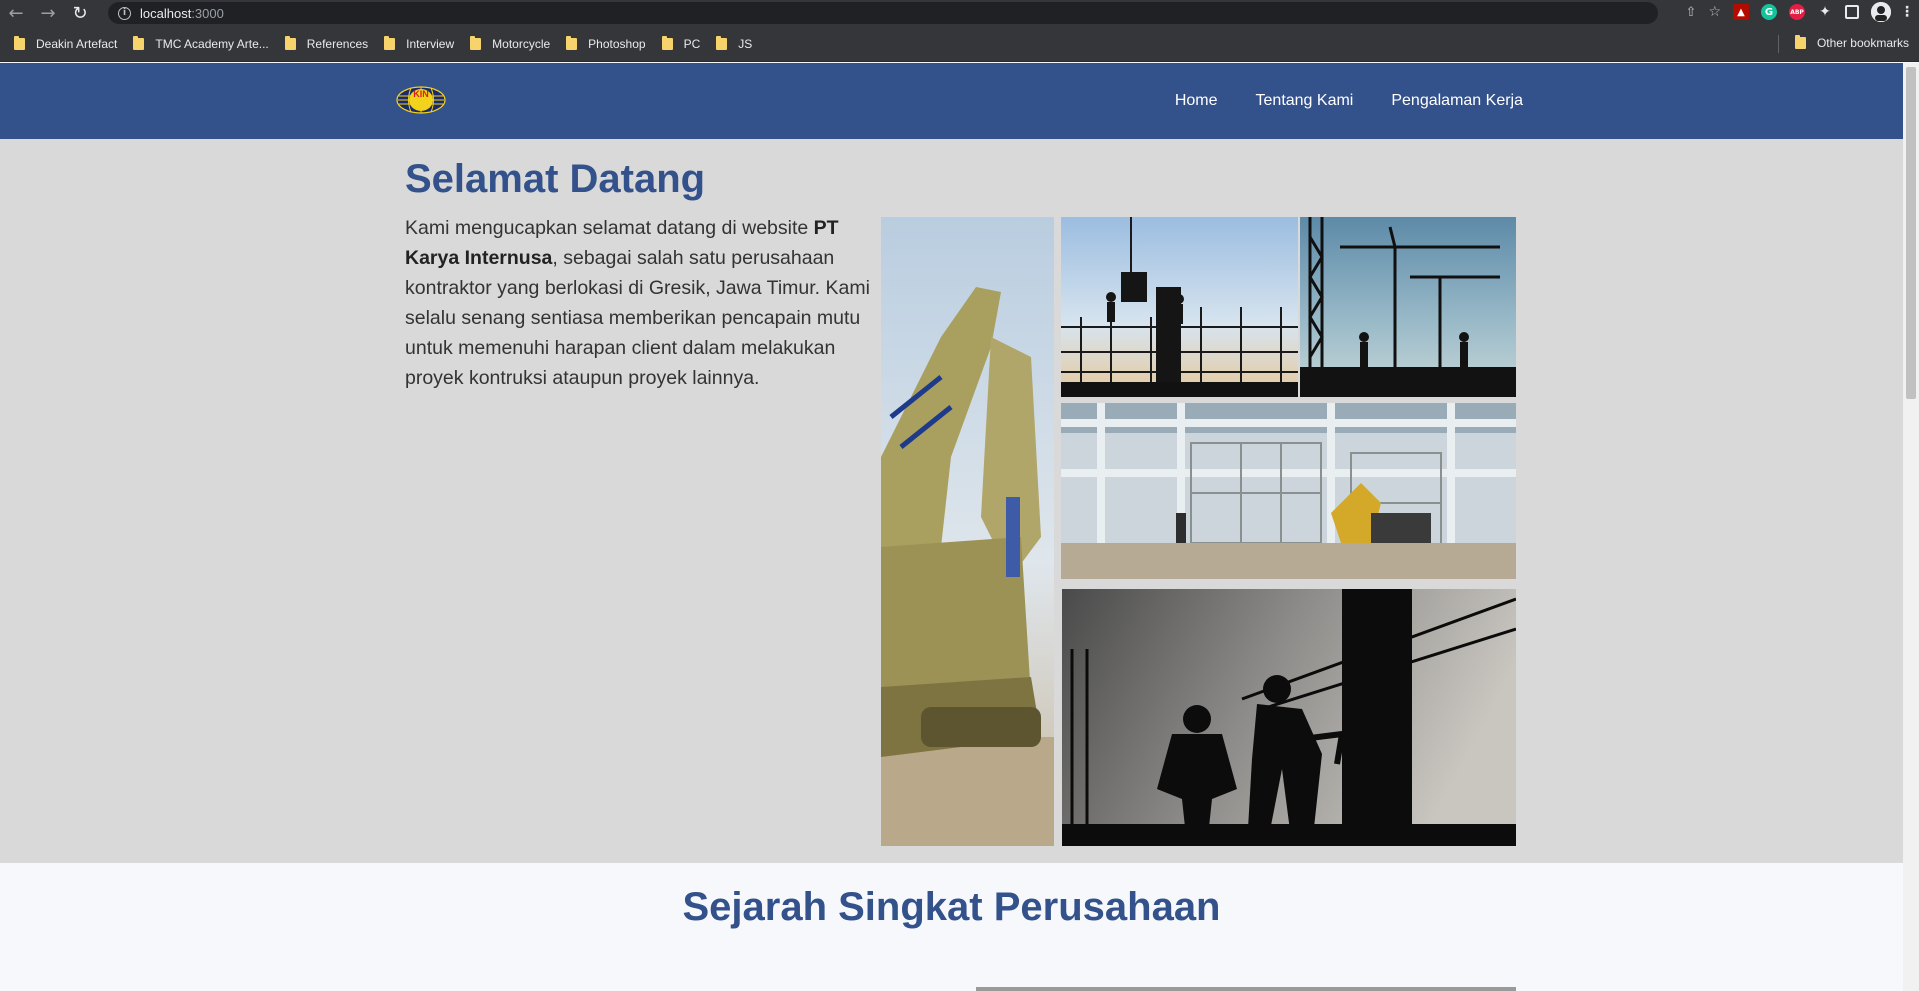 This screenshot has height=991, width=1919. What do you see at coordinates (419, 43) in the screenshot?
I see `bookmark-item: Interview` at bounding box center [419, 43].